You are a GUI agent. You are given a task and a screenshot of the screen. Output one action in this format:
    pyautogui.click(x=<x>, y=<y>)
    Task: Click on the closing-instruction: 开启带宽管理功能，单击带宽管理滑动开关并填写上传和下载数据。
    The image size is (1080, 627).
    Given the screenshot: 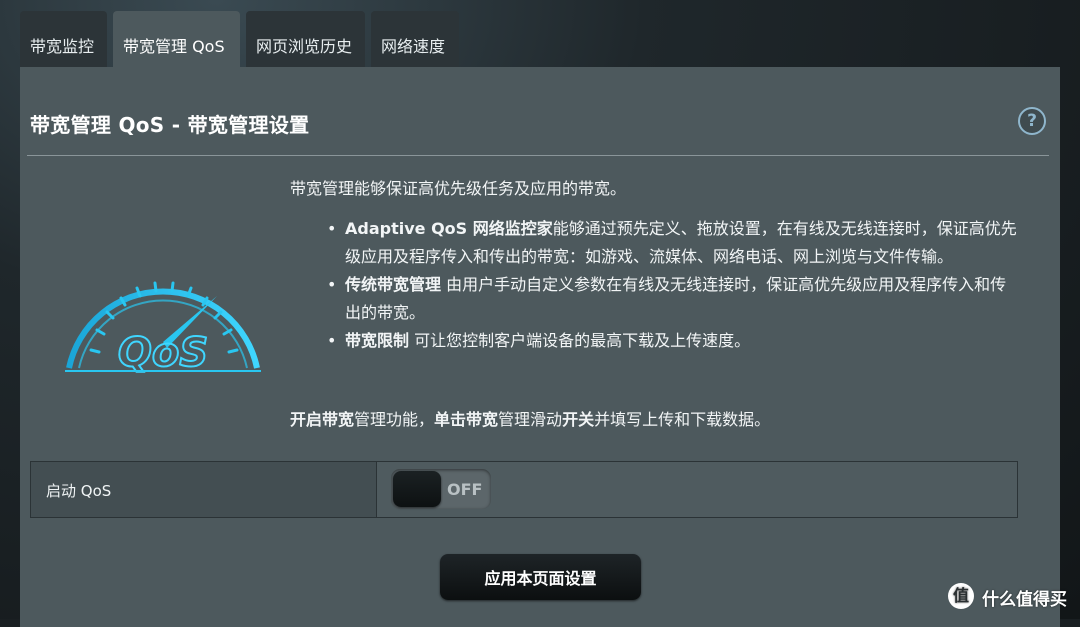 What is the action you would take?
    pyautogui.click(x=530, y=418)
    